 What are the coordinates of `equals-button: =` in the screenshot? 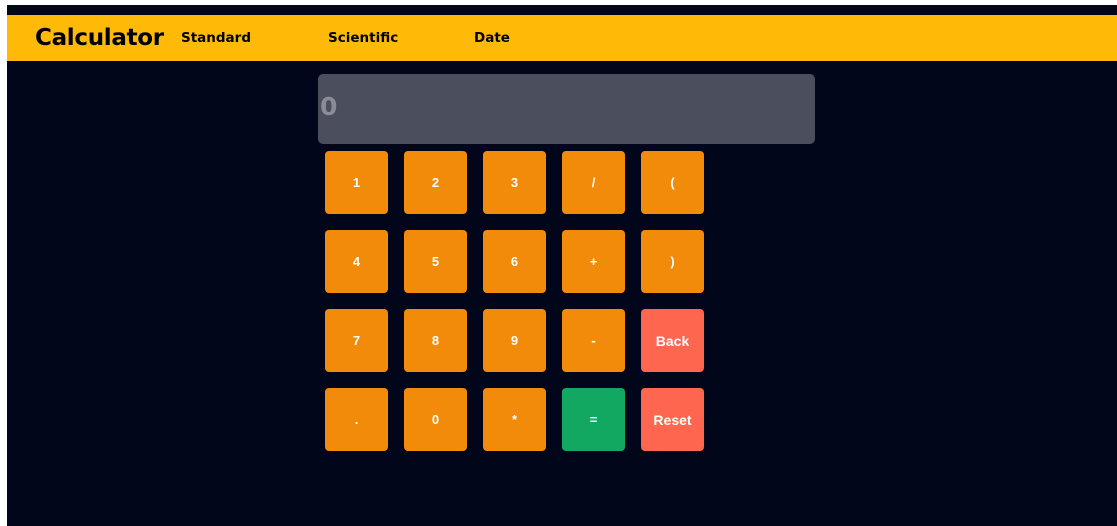 It's located at (593, 419).